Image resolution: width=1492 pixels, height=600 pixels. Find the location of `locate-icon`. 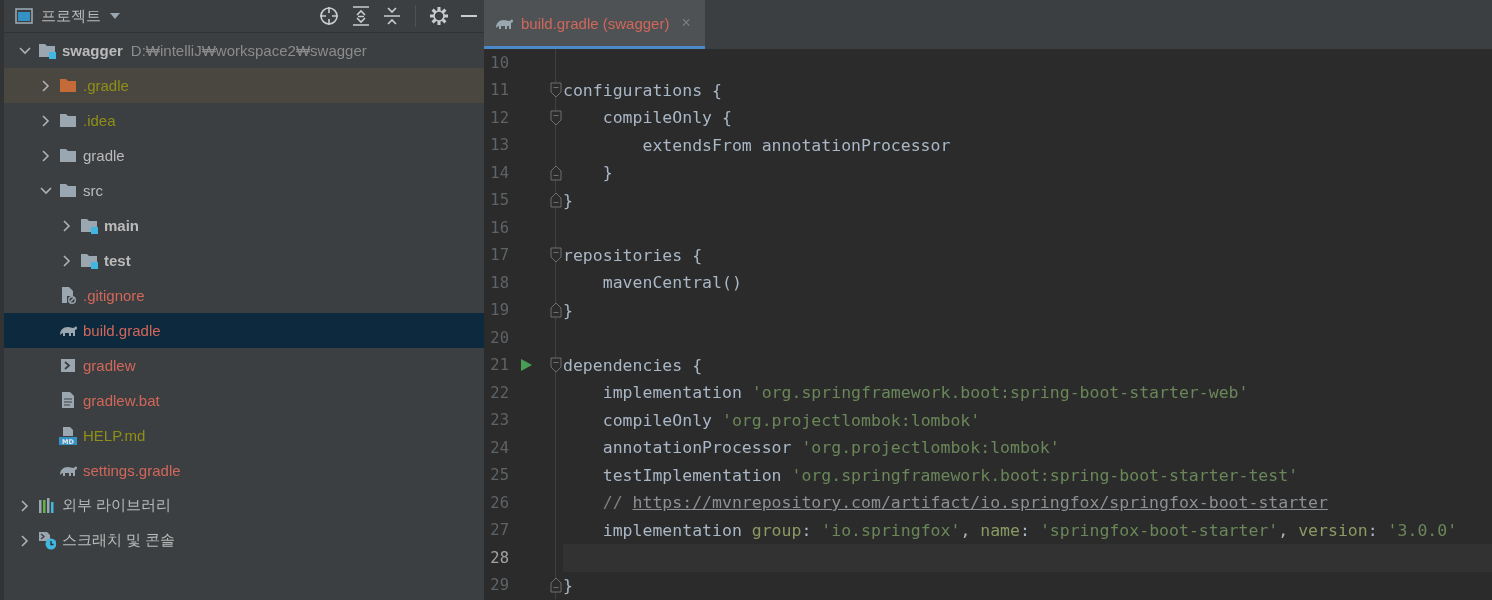

locate-icon is located at coordinates (329, 16).